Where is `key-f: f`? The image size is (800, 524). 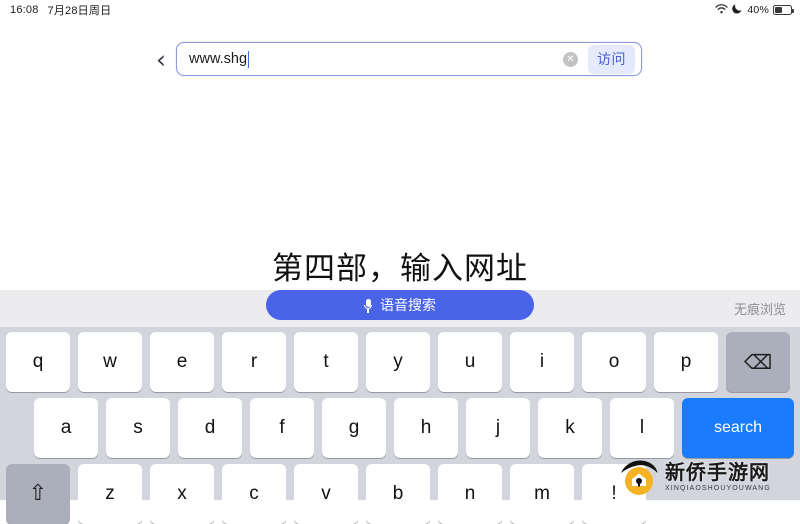
key-f: f is located at coordinates (282, 428).